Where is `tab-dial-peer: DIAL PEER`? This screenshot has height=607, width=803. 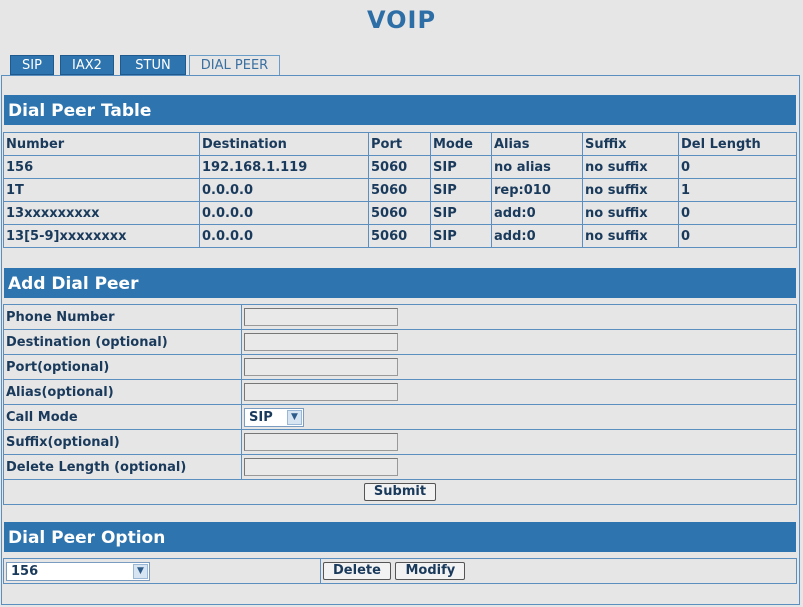 tab-dial-peer: DIAL PEER is located at coordinates (234, 65).